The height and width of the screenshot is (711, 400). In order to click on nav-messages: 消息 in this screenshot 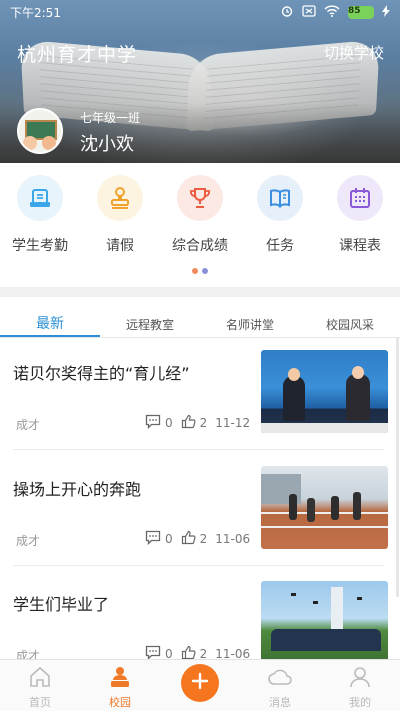, I will do `click(280, 688)`.